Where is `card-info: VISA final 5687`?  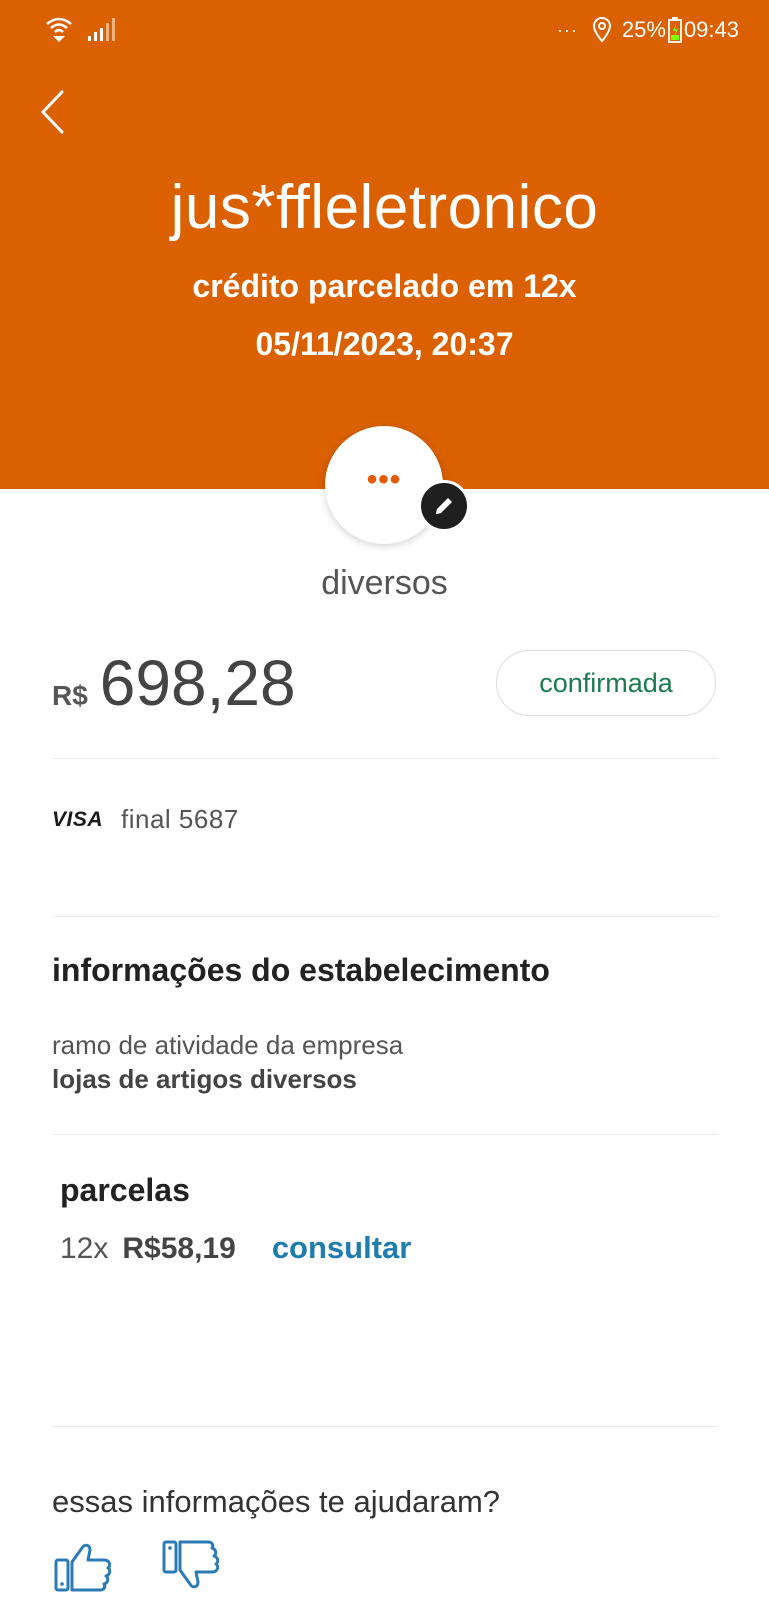 card-info: VISA final 5687 is located at coordinates (145, 819).